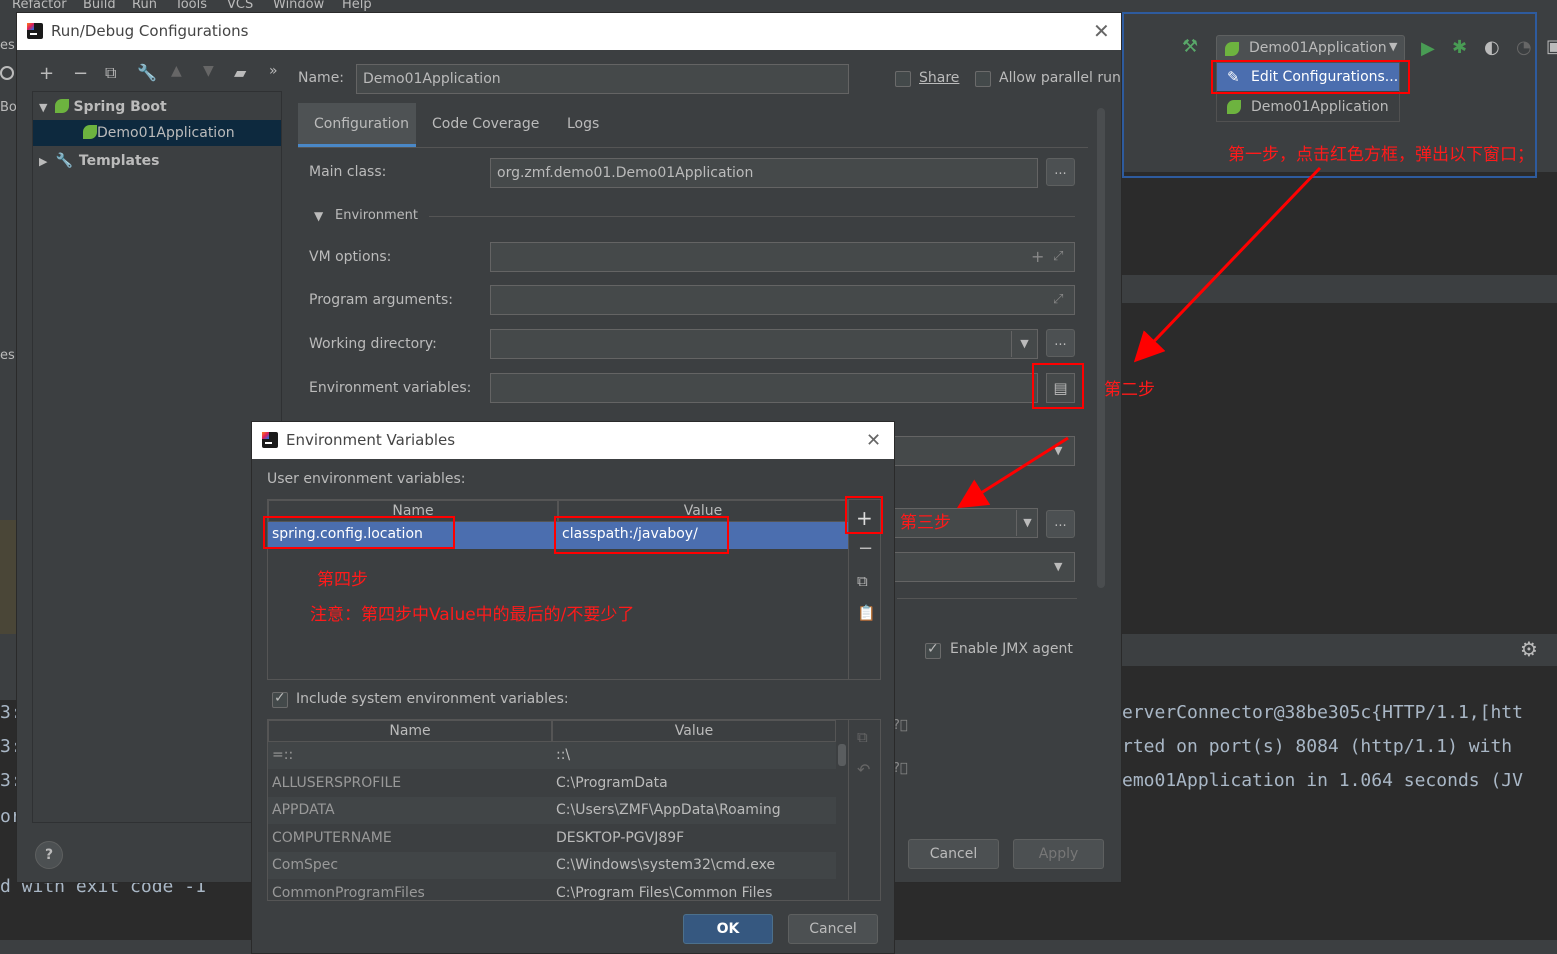  I want to click on annotation-arrows, so click(1139, 337).